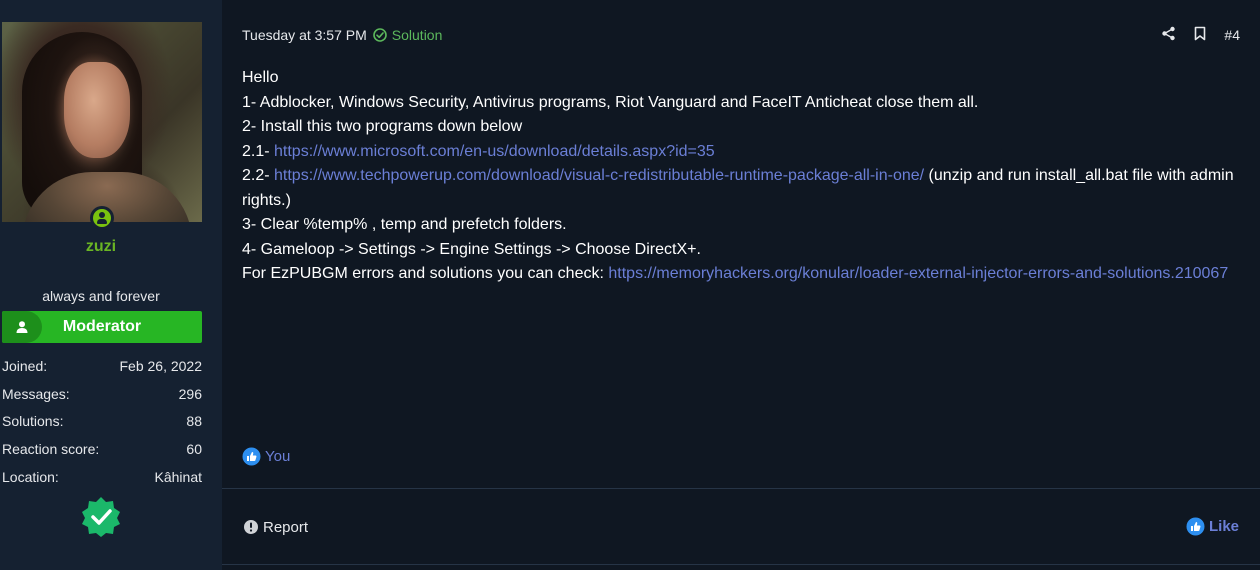  I want to click on role-label: Moderator, so click(102, 326).